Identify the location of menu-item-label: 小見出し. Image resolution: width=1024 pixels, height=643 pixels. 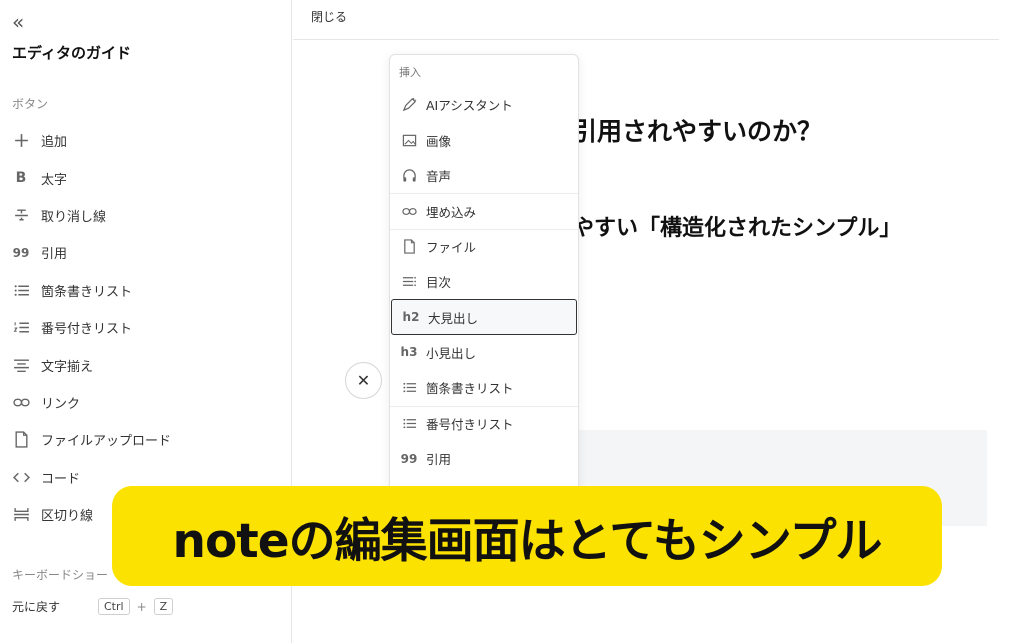
(451, 353).